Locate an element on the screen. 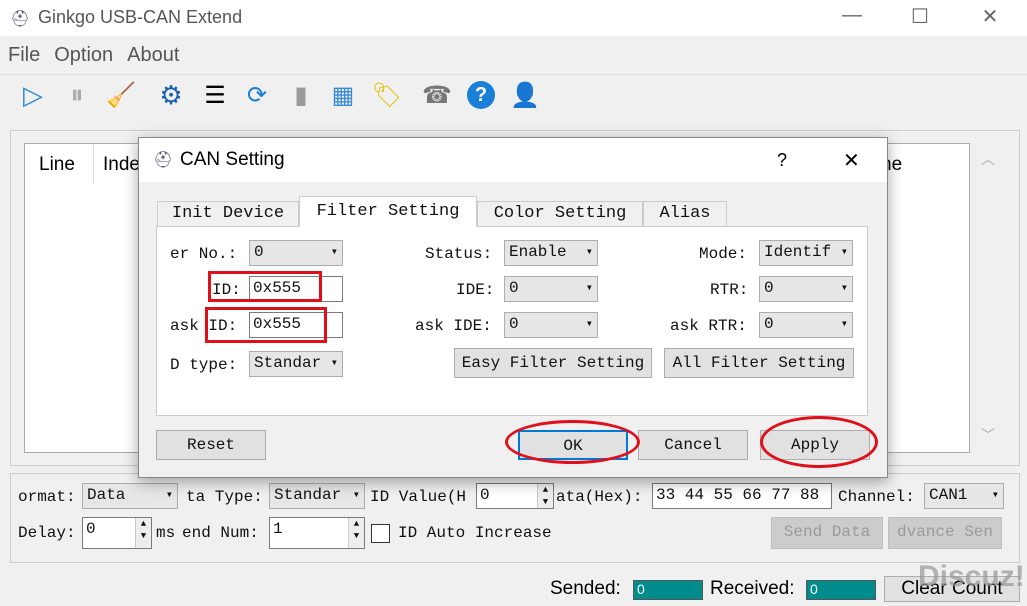 This screenshot has width=1027, height=606. send-data-button: Send Data is located at coordinates (827, 533).